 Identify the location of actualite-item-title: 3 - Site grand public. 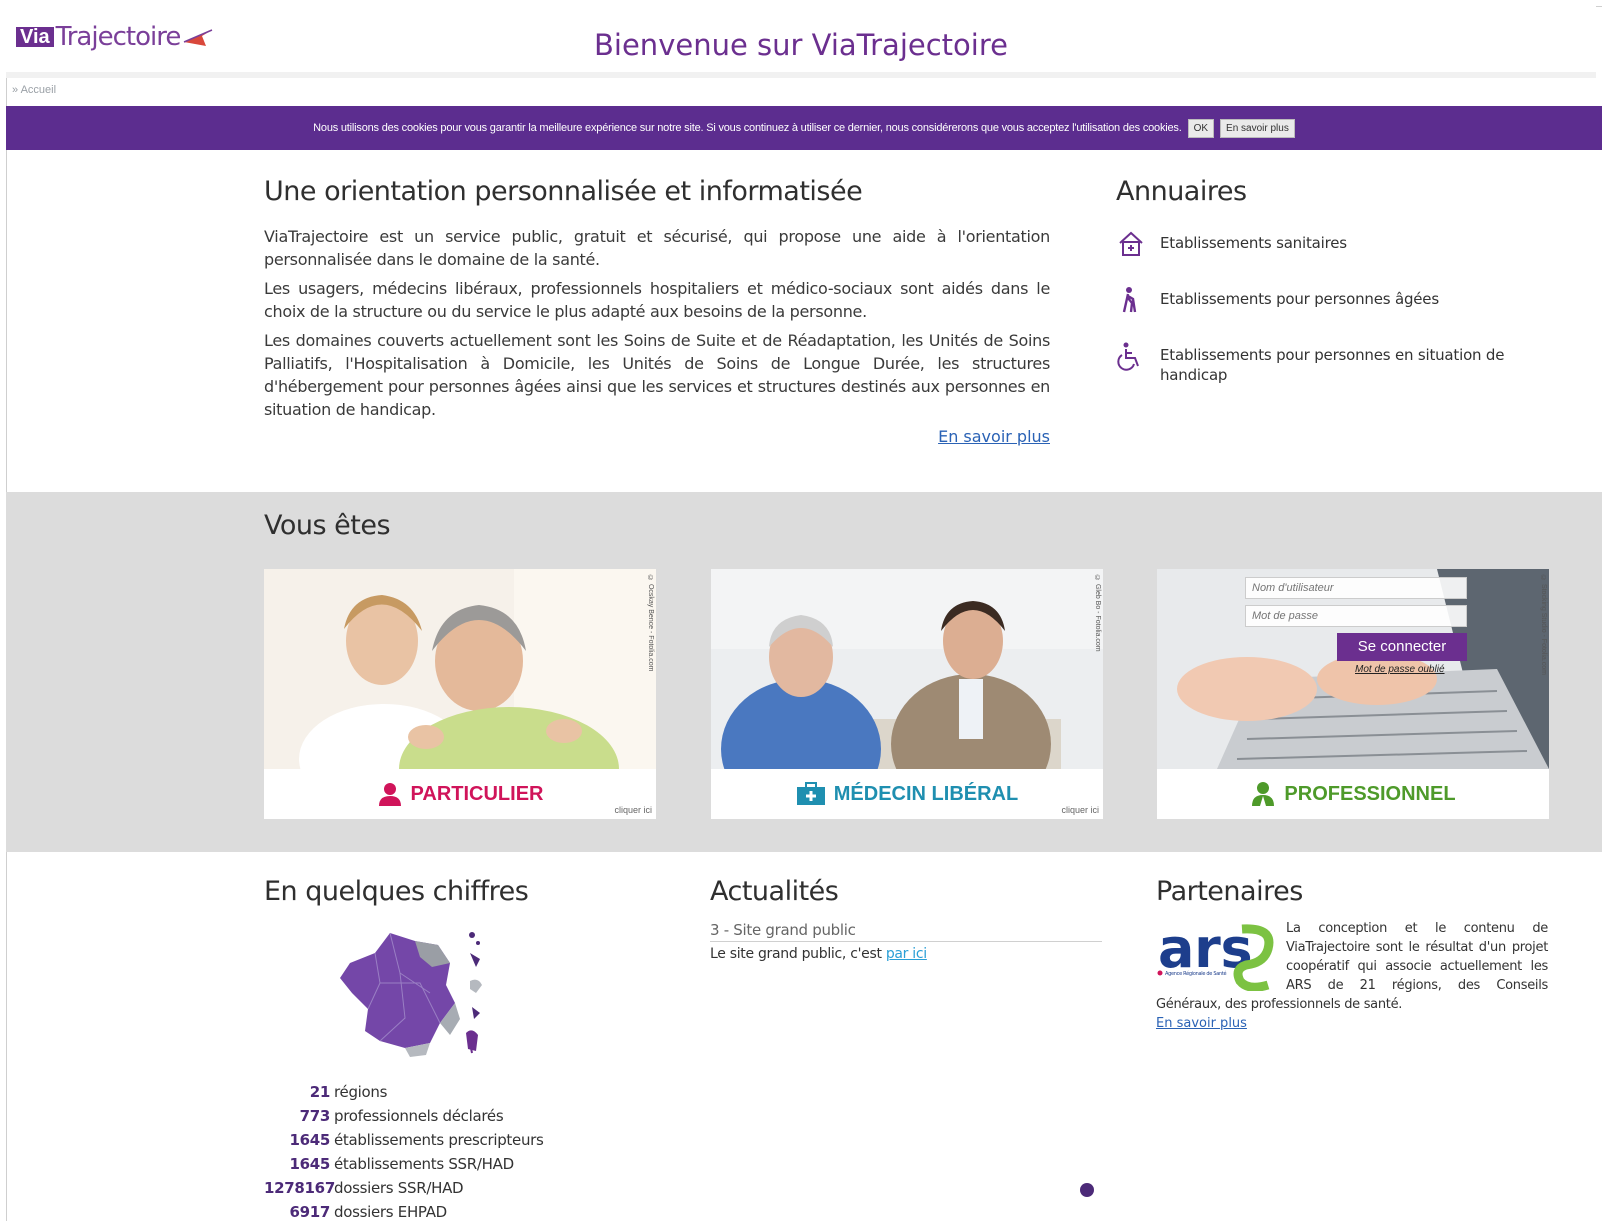
(906, 931).